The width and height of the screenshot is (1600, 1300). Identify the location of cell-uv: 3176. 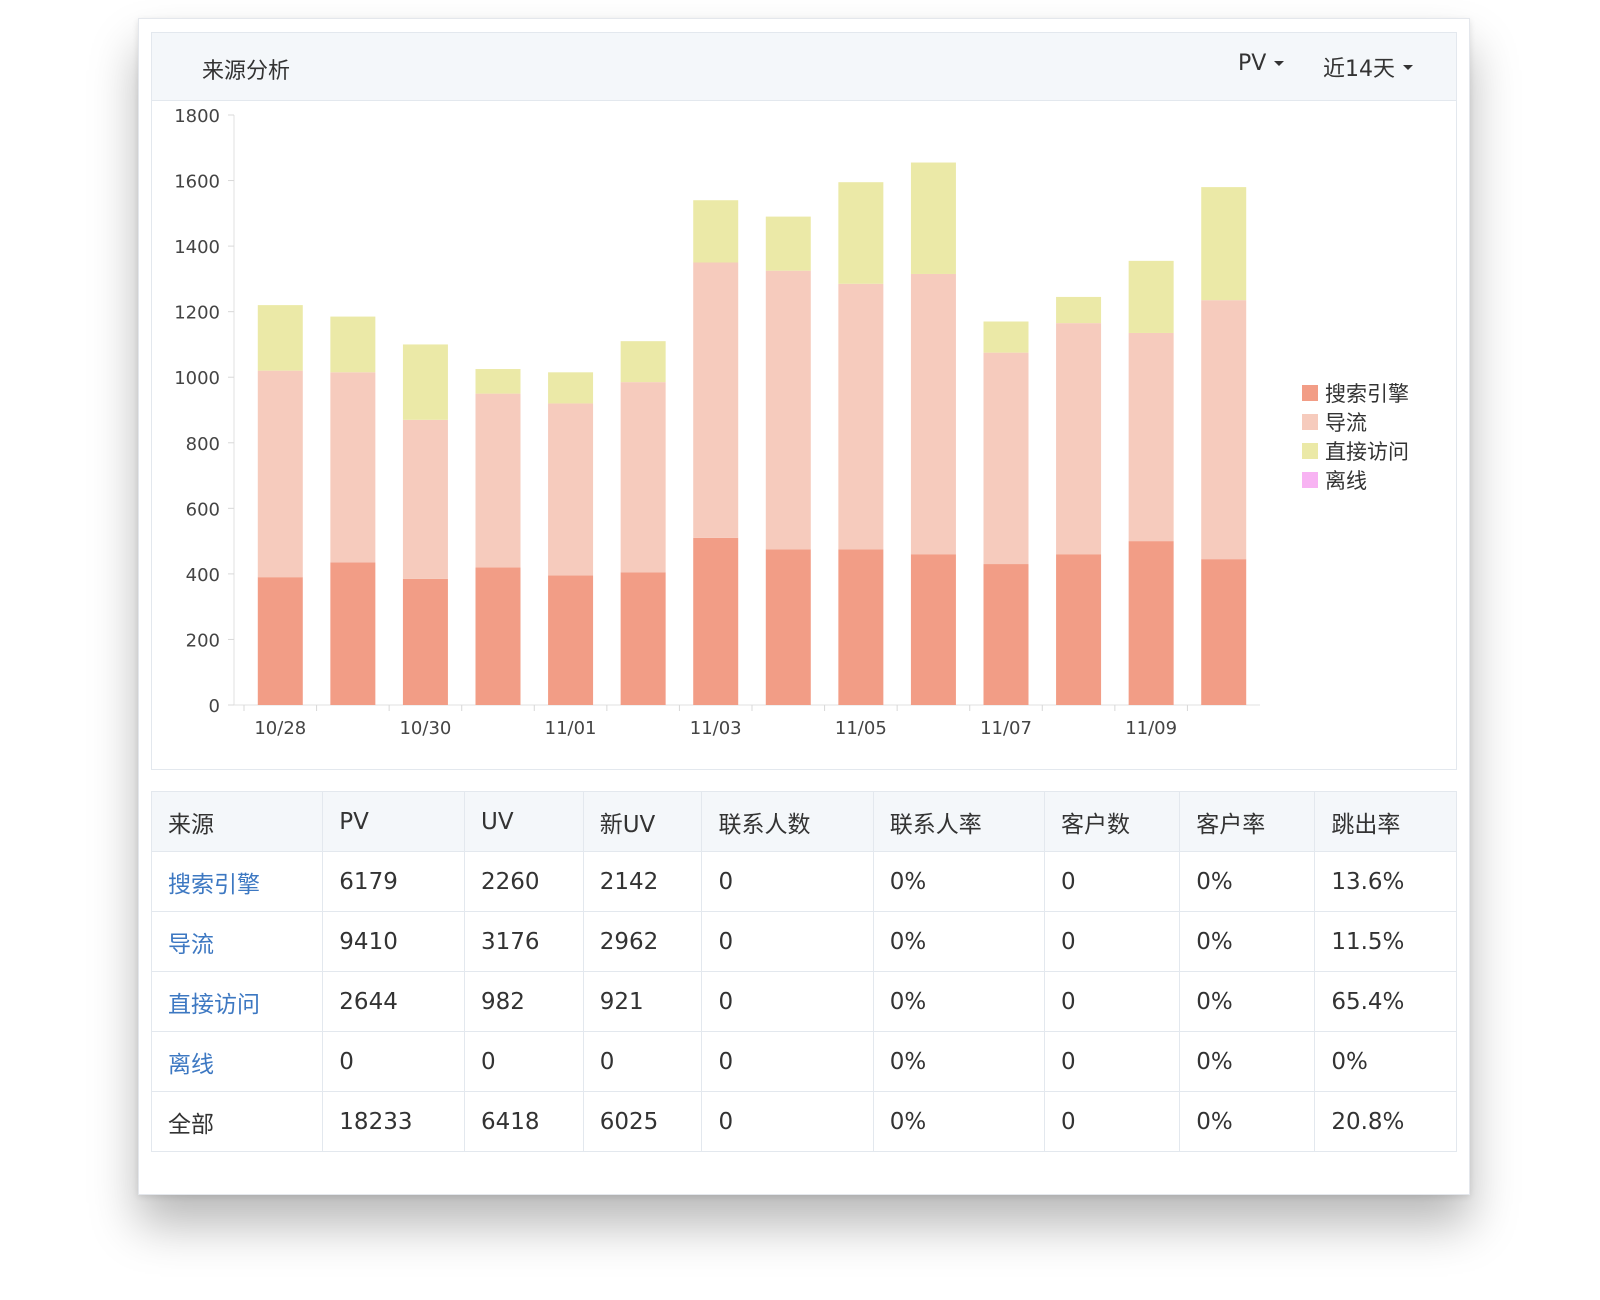
(524, 941).